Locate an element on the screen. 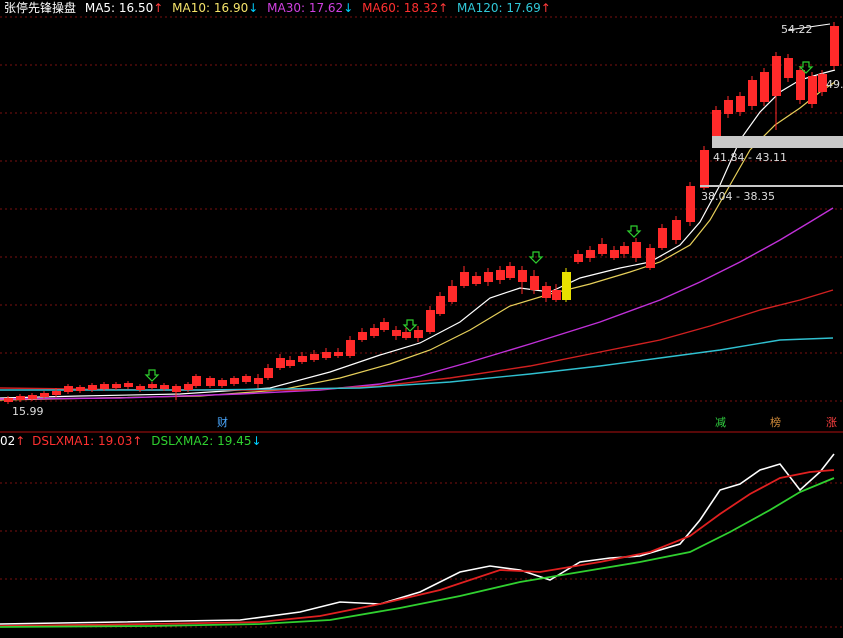 This screenshot has height=638, width=843. dsl1-value: 19.03 is located at coordinates (115, 441).